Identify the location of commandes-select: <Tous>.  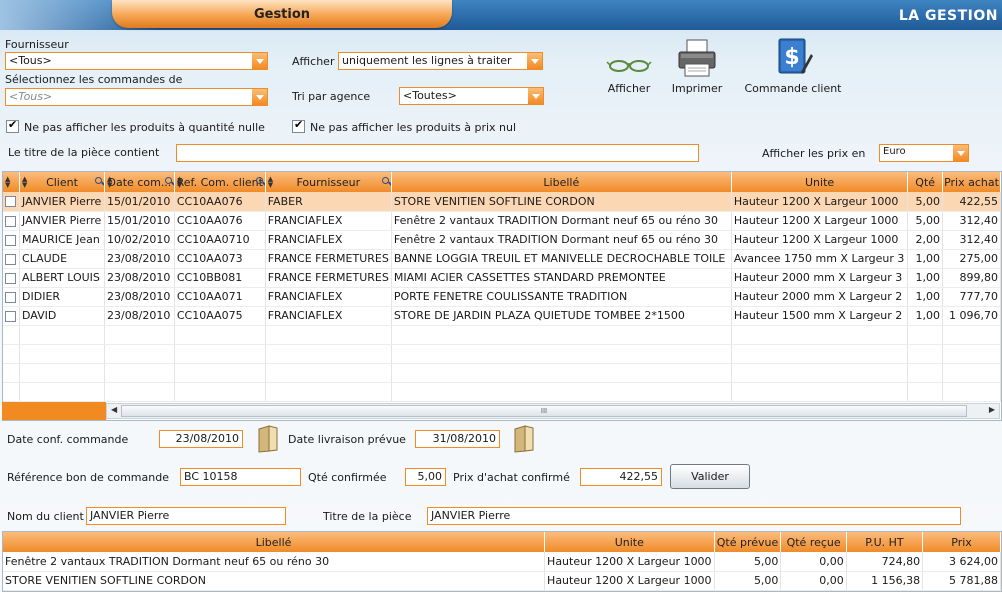
(136, 97).